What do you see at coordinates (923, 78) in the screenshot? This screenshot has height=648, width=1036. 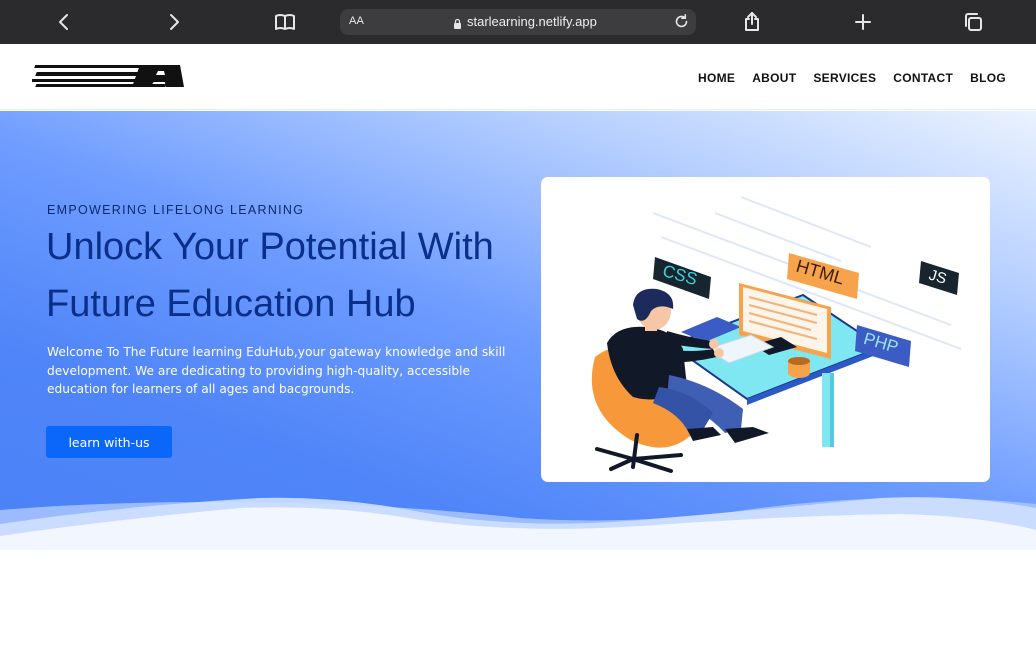 I see `nav-contact: CONTACT` at bounding box center [923, 78].